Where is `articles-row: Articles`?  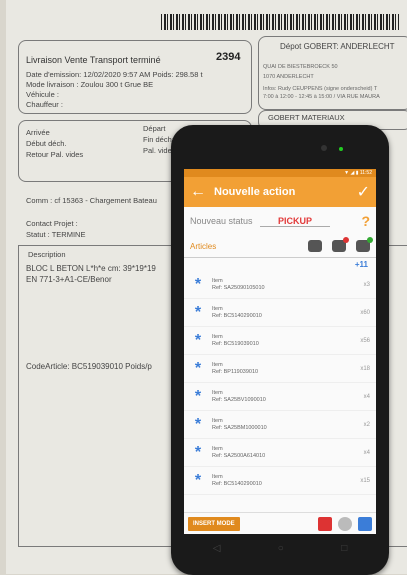
articles-row: Articles is located at coordinates (280, 246).